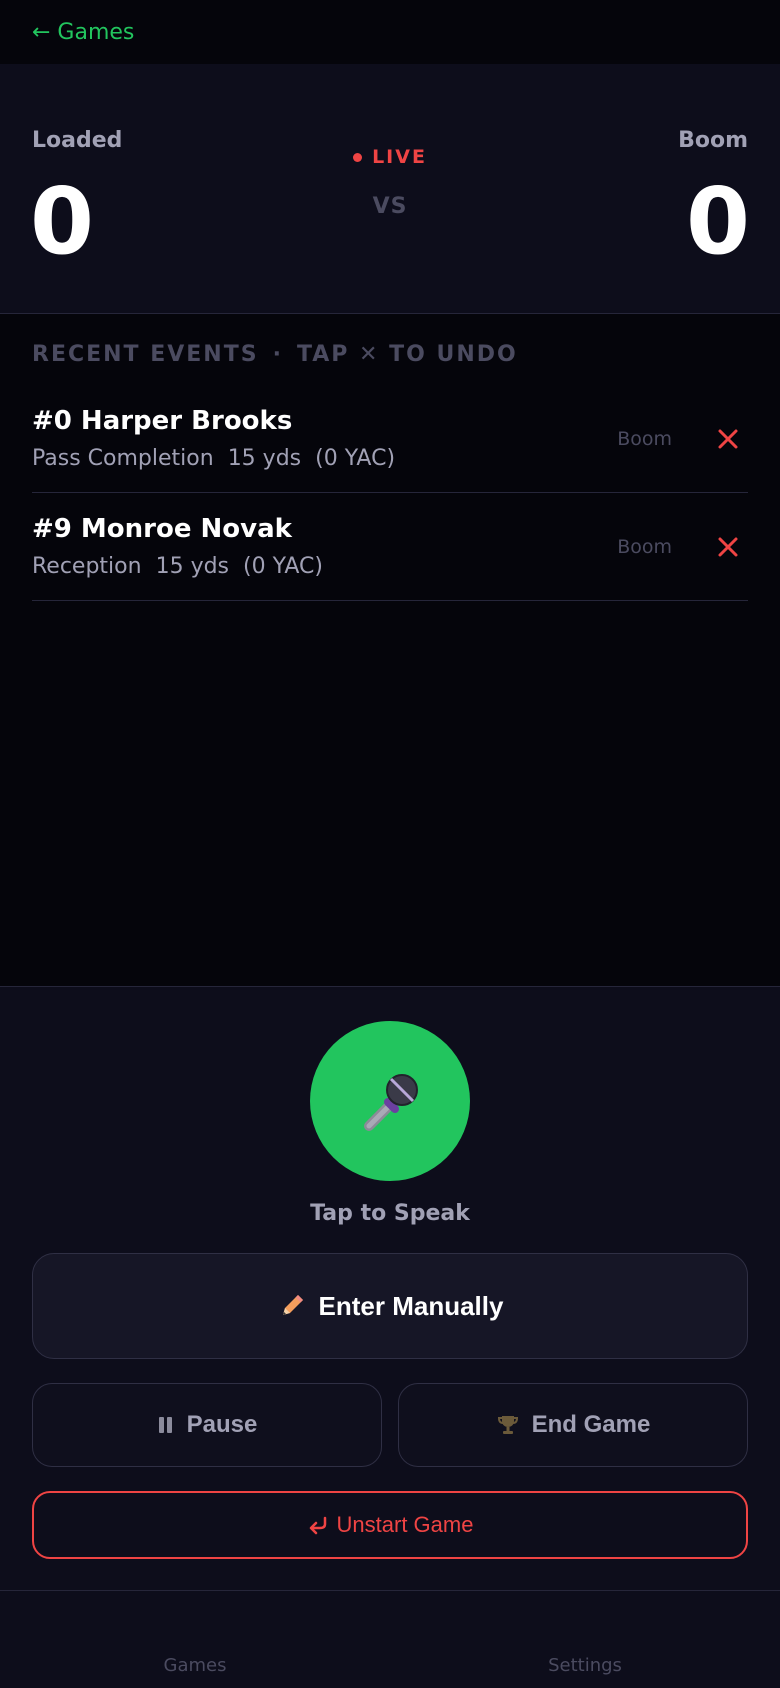  Describe the element at coordinates (358, 157) in the screenshot. I see `live-dot-icon` at that location.